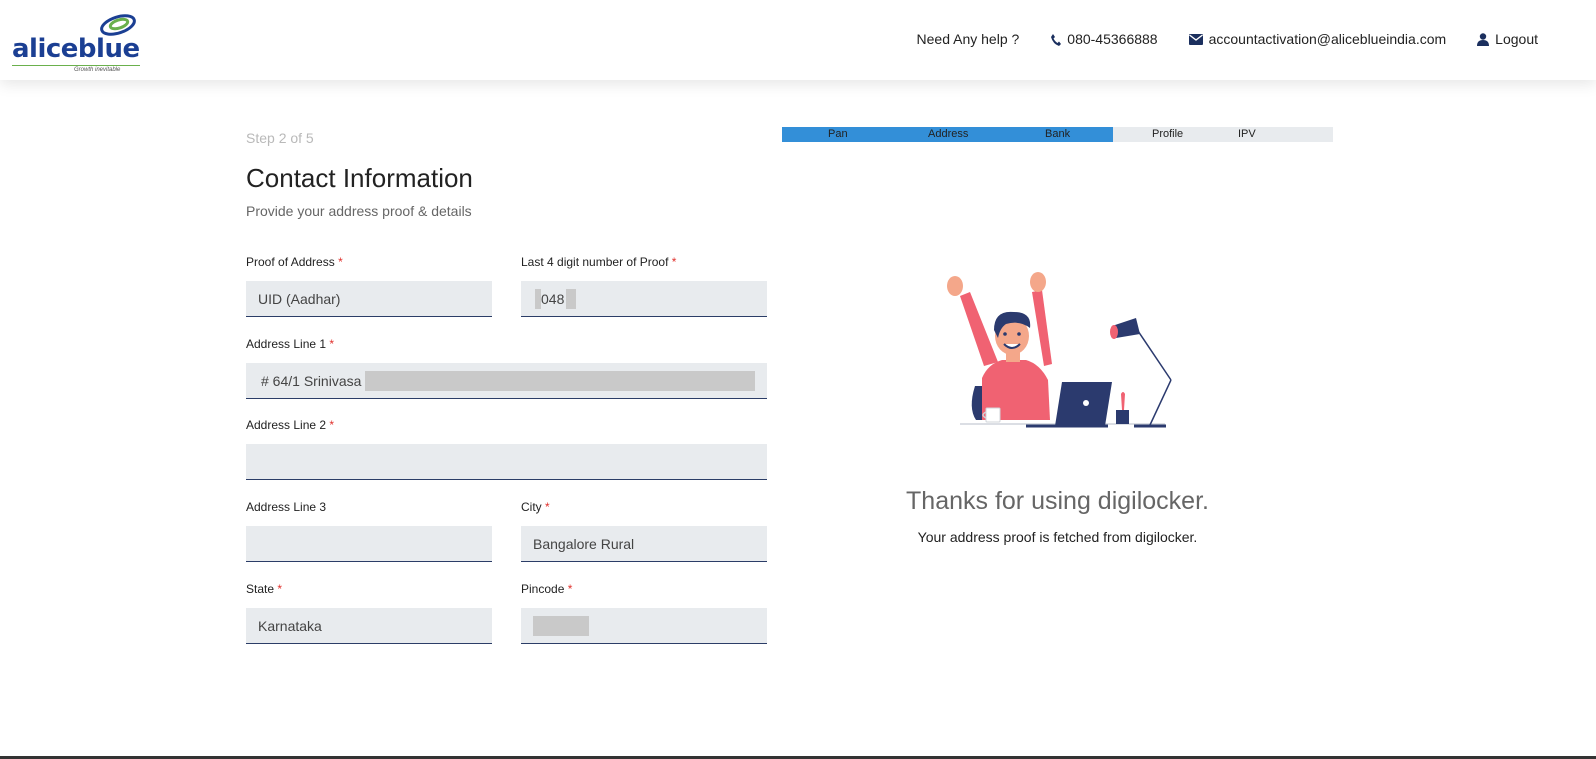 This screenshot has height=759, width=1596. What do you see at coordinates (359, 211) in the screenshot?
I see `page-subtitle: Provide your address proof & details` at bounding box center [359, 211].